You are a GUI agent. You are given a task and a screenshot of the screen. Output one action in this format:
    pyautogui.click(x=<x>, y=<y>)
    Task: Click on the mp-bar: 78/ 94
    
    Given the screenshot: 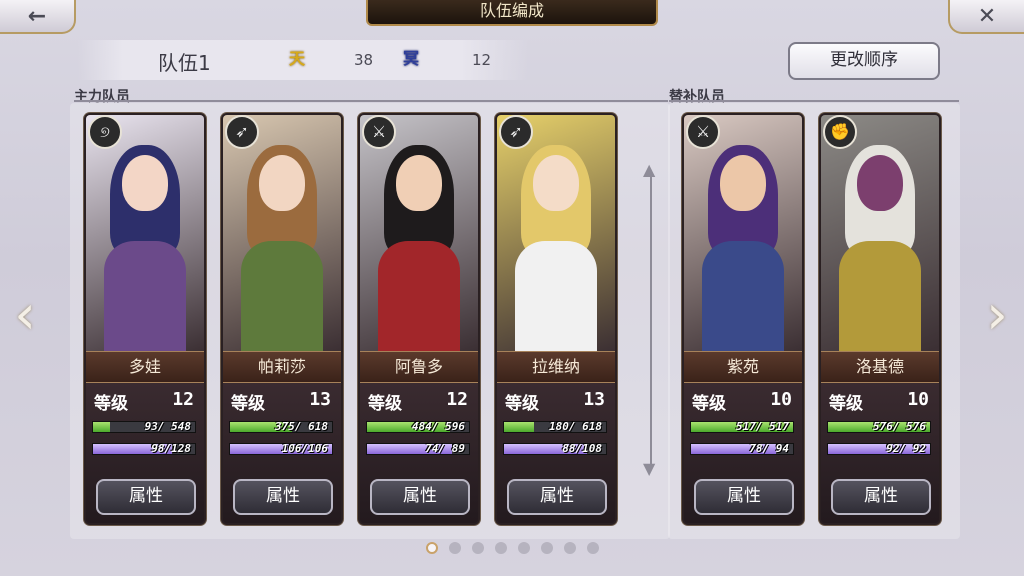 What is the action you would take?
    pyautogui.click(x=742, y=448)
    